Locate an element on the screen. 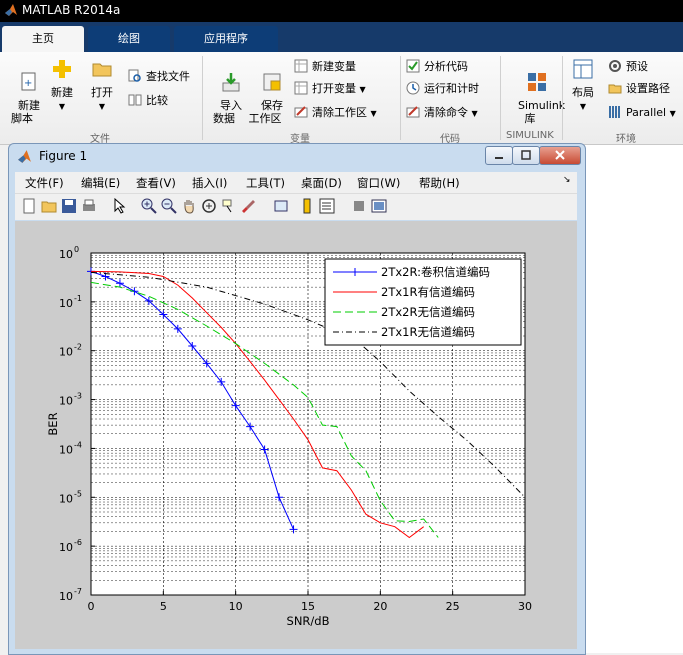 The width and height of the screenshot is (683, 655). open-variable-button: 打开变量 ▼ is located at coordinates (330, 89).